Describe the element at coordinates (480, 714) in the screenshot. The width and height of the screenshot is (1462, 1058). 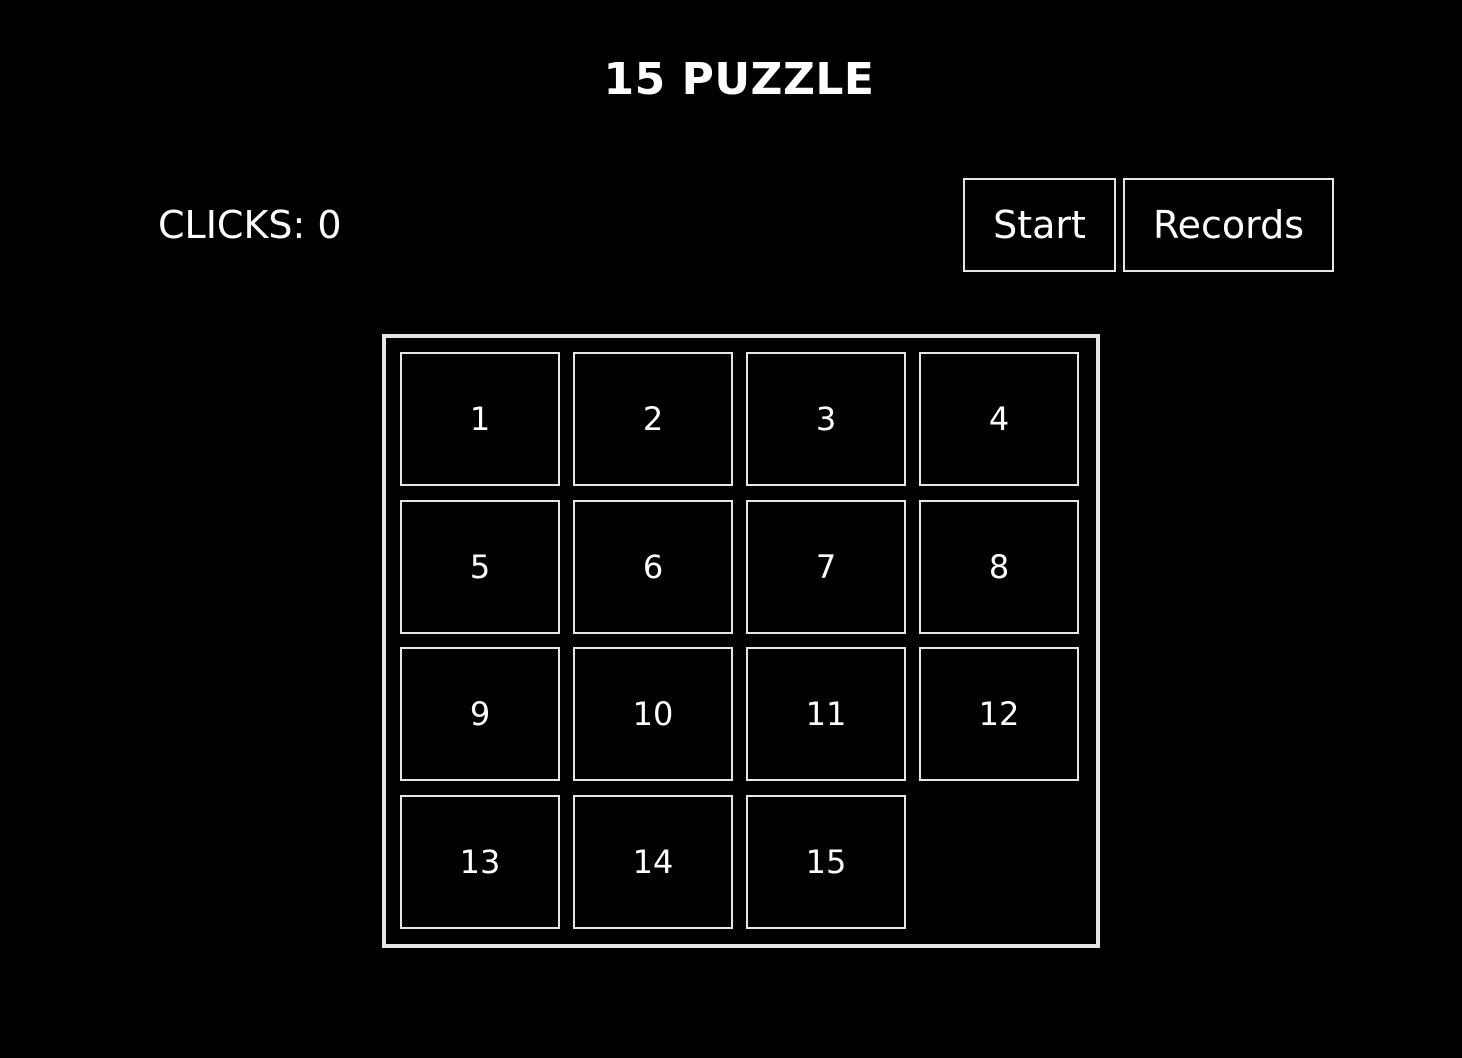
I see `puzzle-tile: 9` at that location.